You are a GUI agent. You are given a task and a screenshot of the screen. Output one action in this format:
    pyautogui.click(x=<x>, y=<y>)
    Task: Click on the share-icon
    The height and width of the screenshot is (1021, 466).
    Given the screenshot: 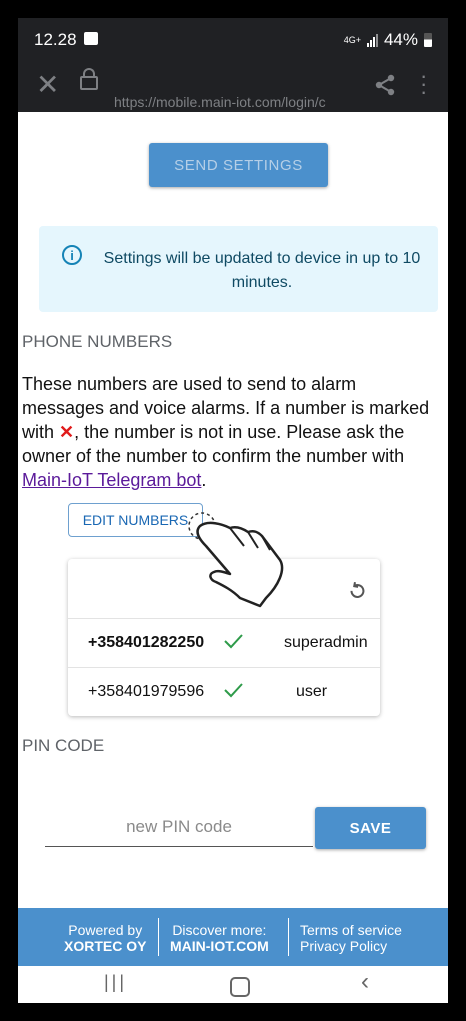 What is the action you would take?
    pyautogui.click(x=385, y=85)
    